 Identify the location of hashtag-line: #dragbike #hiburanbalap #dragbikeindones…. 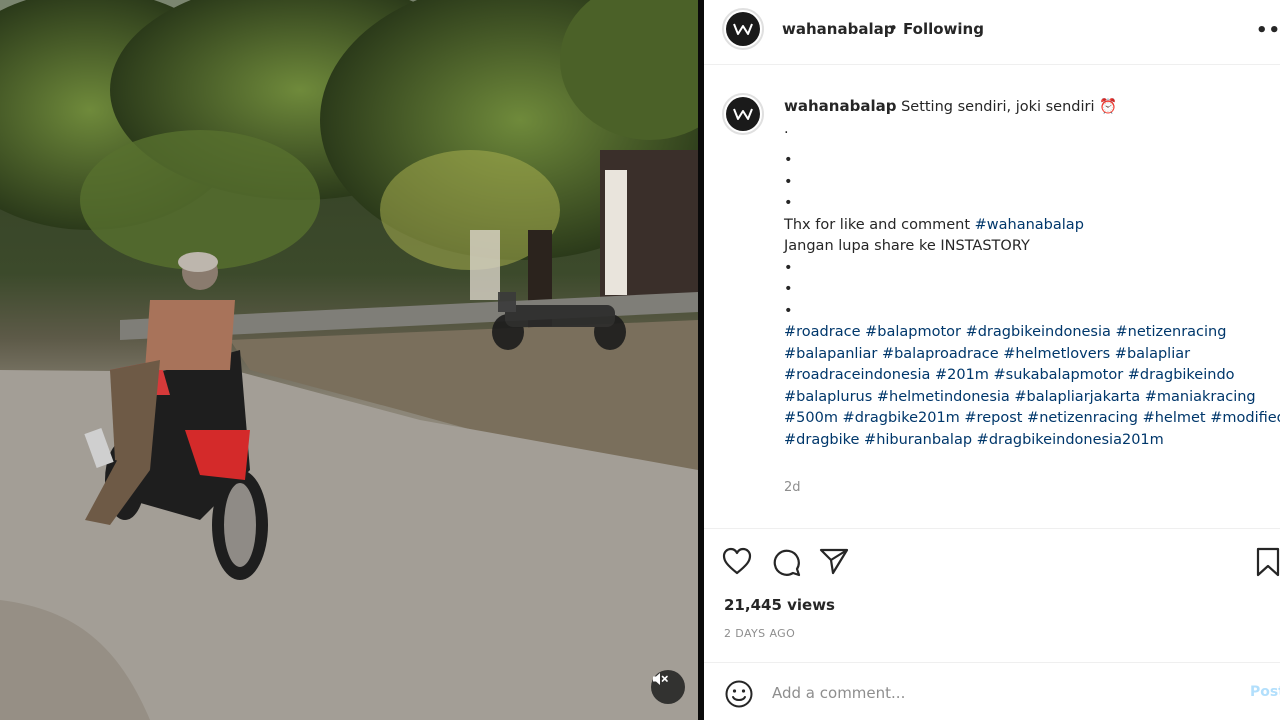
(1029, 441).